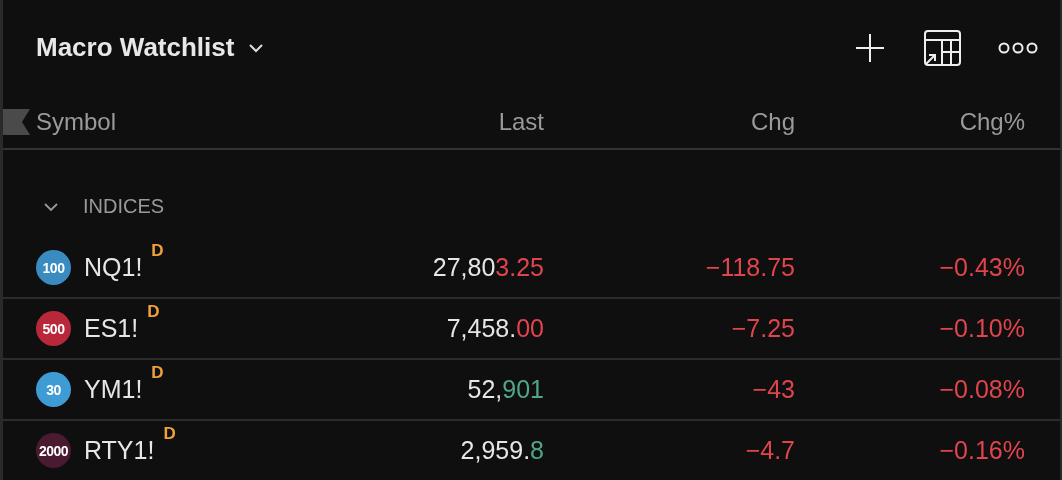 The image size is (1062, 480). Describe the element at coordinates (910, 121) in the screenshot. I see `column-header: Chg%` at that location.